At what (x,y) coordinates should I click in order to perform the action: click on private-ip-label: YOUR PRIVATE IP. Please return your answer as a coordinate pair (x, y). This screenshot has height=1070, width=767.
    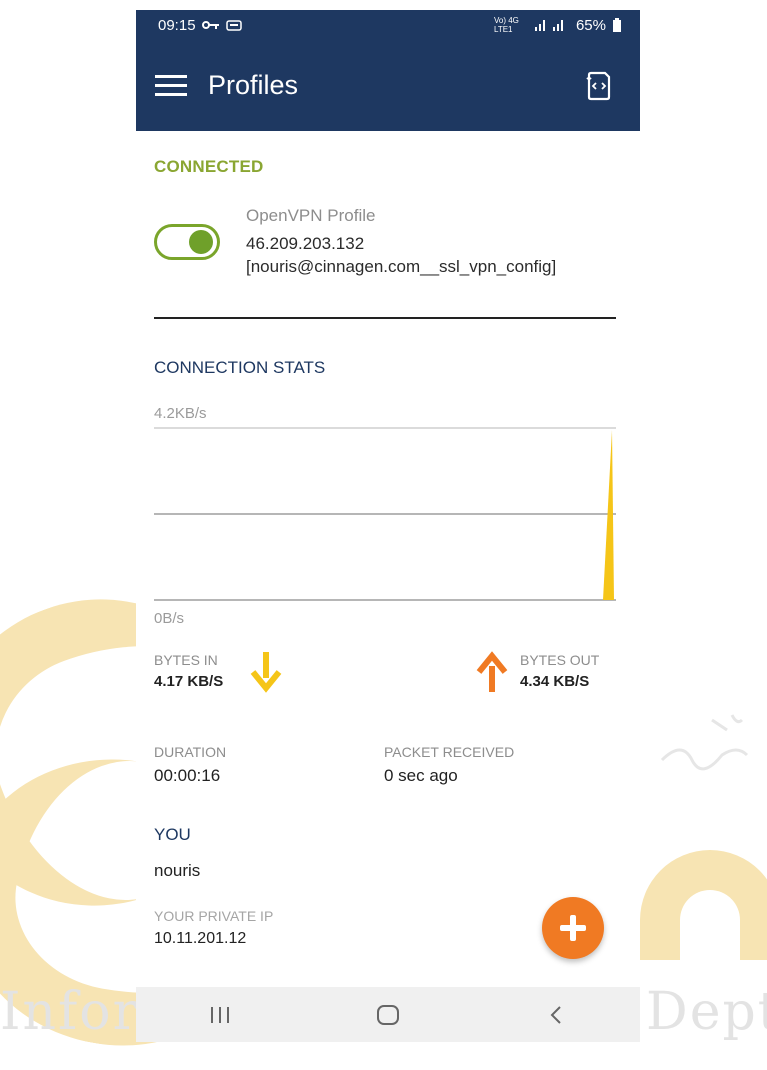
    Looking at the image, I should click on (214, 916).